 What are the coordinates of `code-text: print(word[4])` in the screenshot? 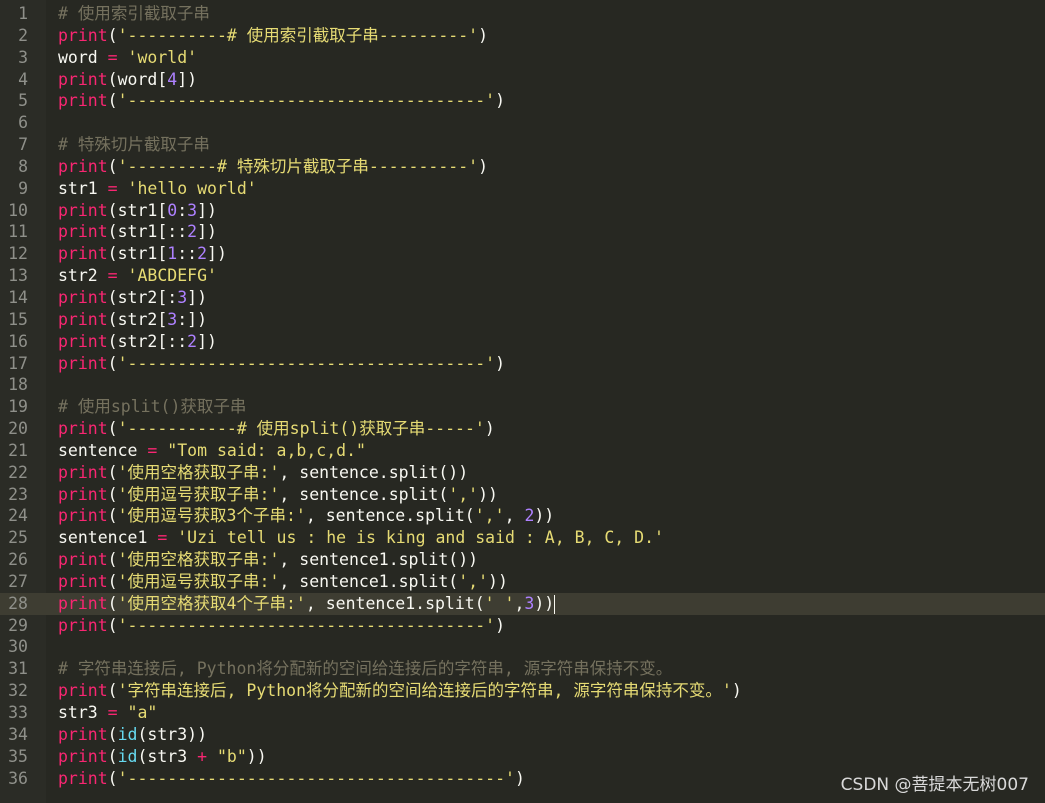 It's located at (127, 80).